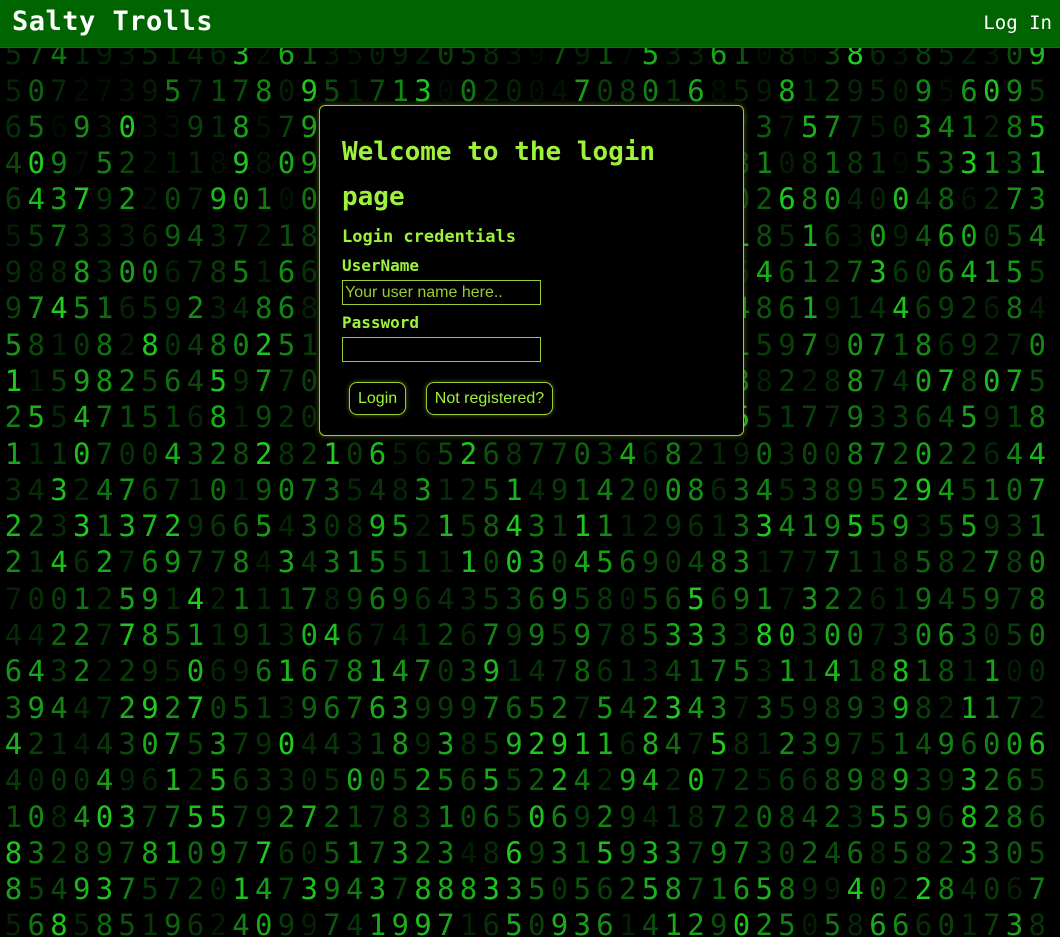  I want to click on matrix-column: 01531096906147291552717179, so click(173, 469).